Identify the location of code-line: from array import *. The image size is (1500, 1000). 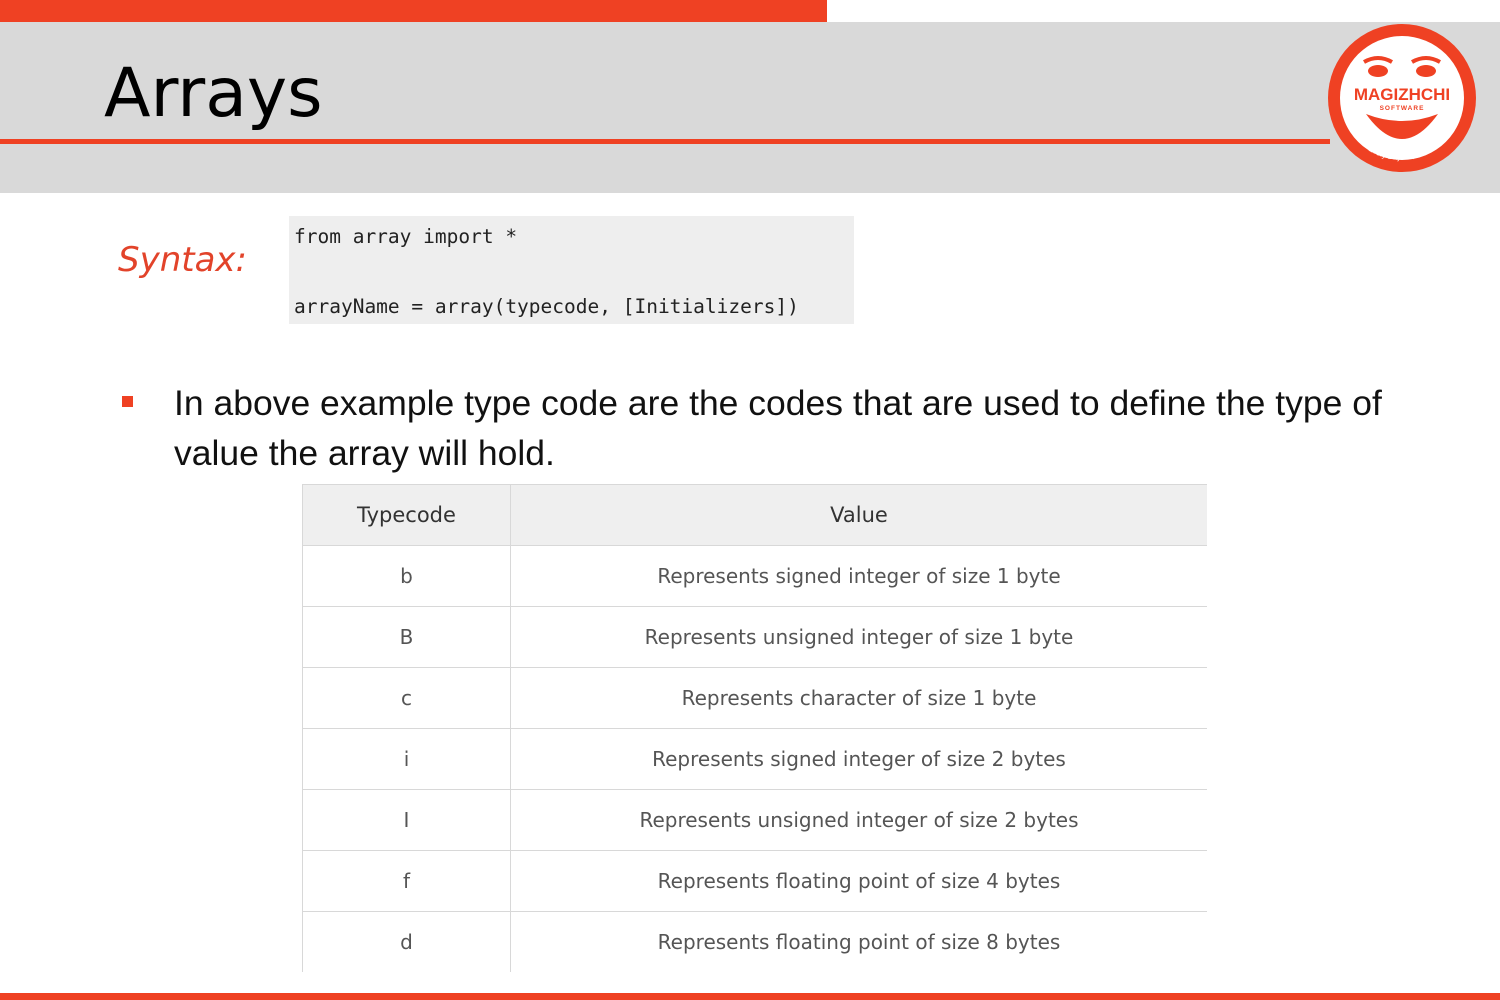
(406, 236).